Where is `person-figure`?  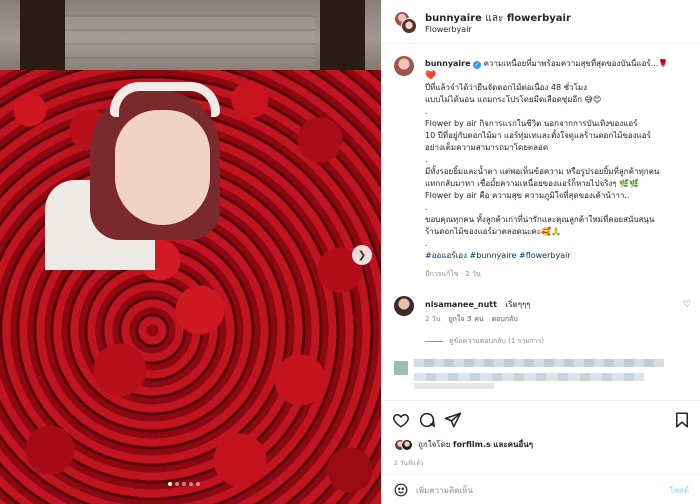
person-figure is located at coordinates (142, 170).